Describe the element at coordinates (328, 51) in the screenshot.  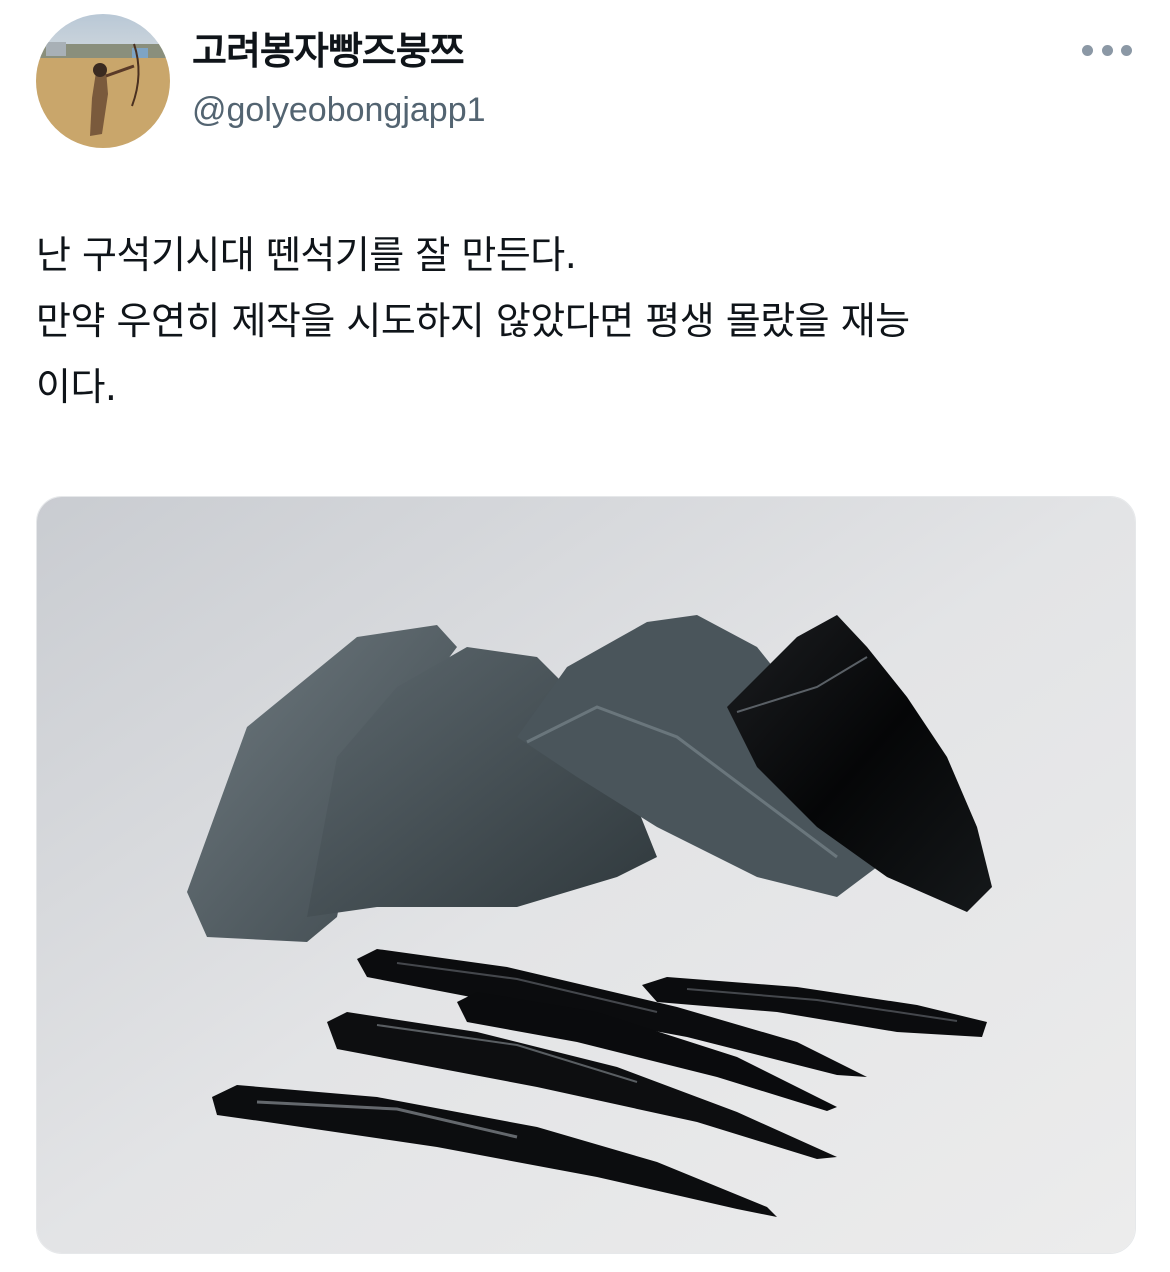
I see `display-name: 고려봉자빵즈붕쯔` at that location.